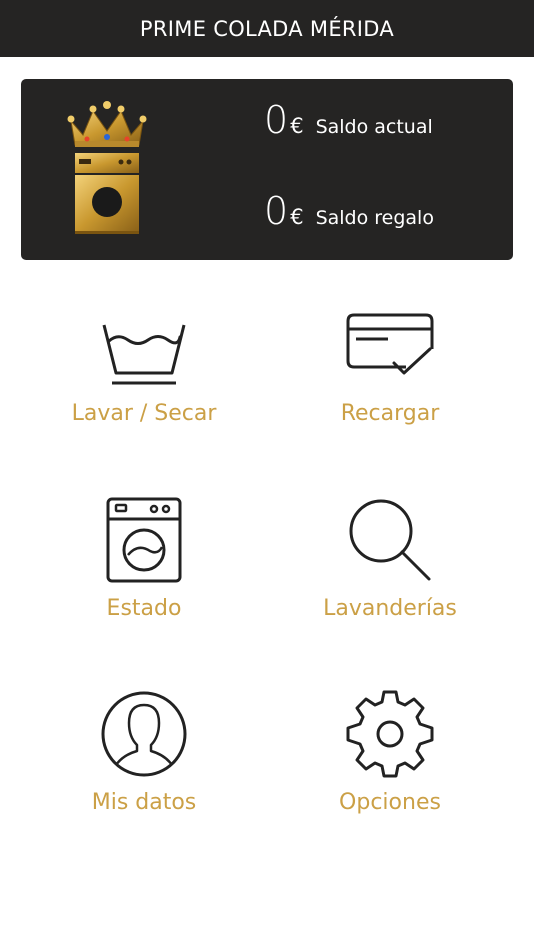  I want to click on my-data-label: Mis datos, so click(144, 802).